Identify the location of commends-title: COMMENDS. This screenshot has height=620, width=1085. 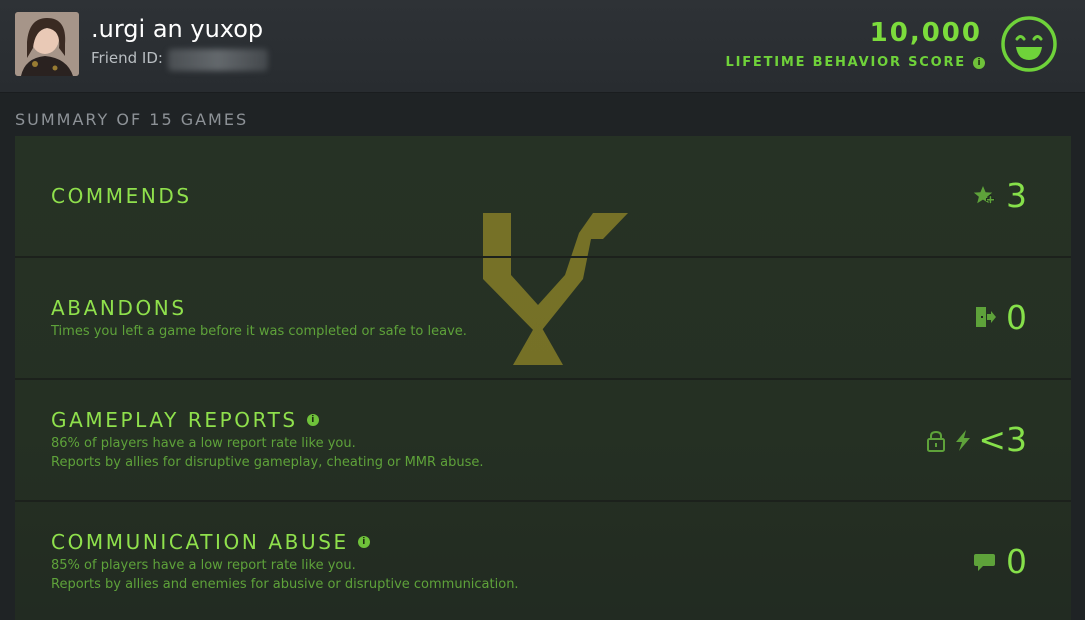
(121, 196).